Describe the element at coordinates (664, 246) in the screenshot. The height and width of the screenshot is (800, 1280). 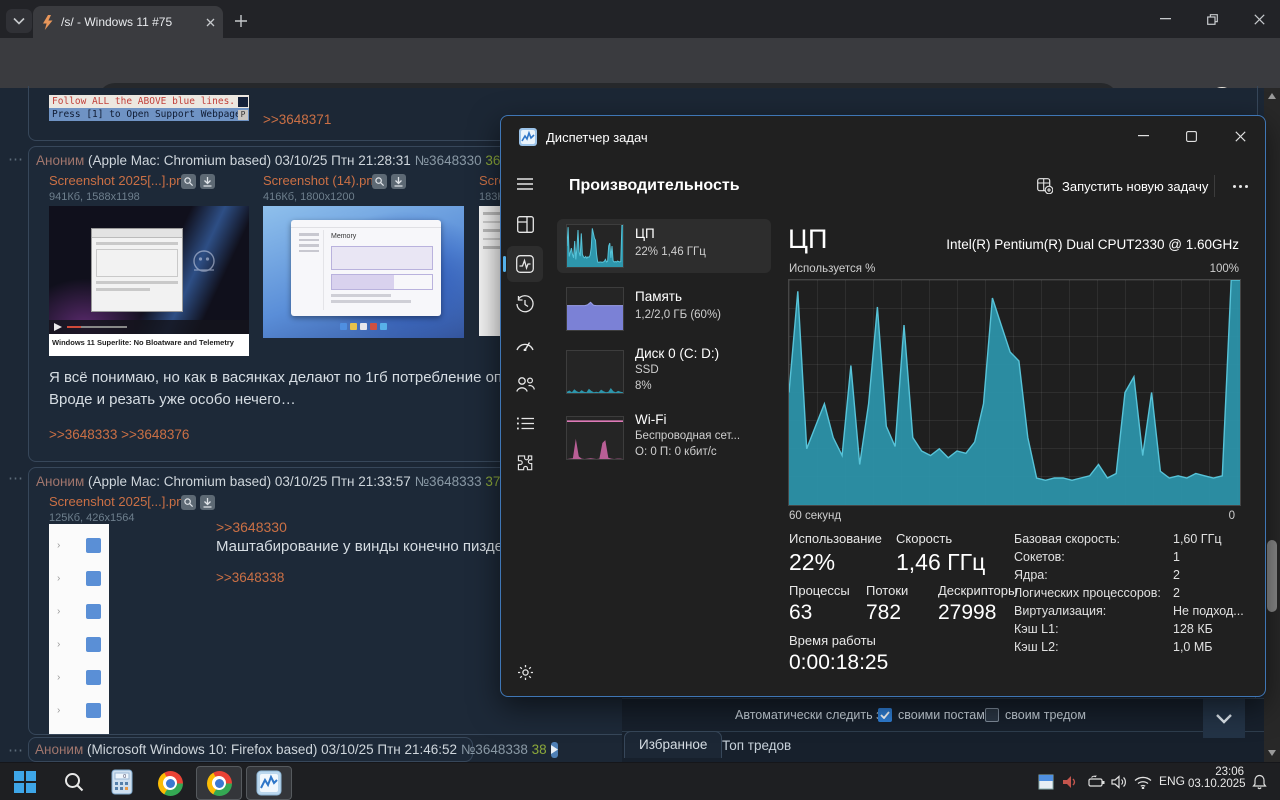
I see `perf-item-cpu-selected: ЦП 22% 1,46 ГГц` at that location.